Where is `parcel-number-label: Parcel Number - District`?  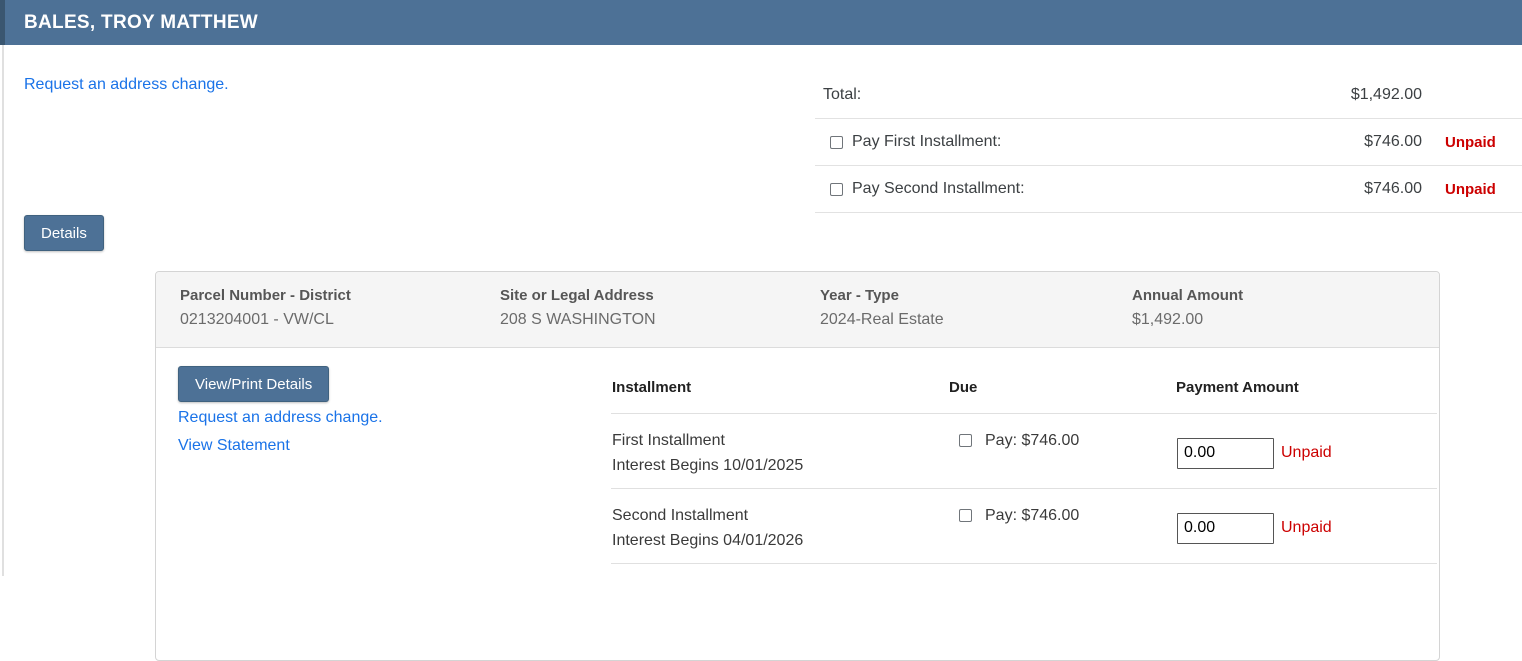 parcel-number-label: Parcel Number - District is located at coordinates (265, 295).